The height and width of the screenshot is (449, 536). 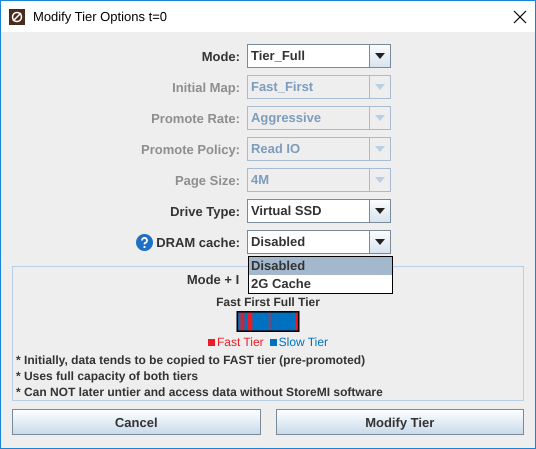 What do you see at coordinates (319, 242) in the screenshot?
I see `dropdown-field: Disabled` at bounding box center [319, 242].